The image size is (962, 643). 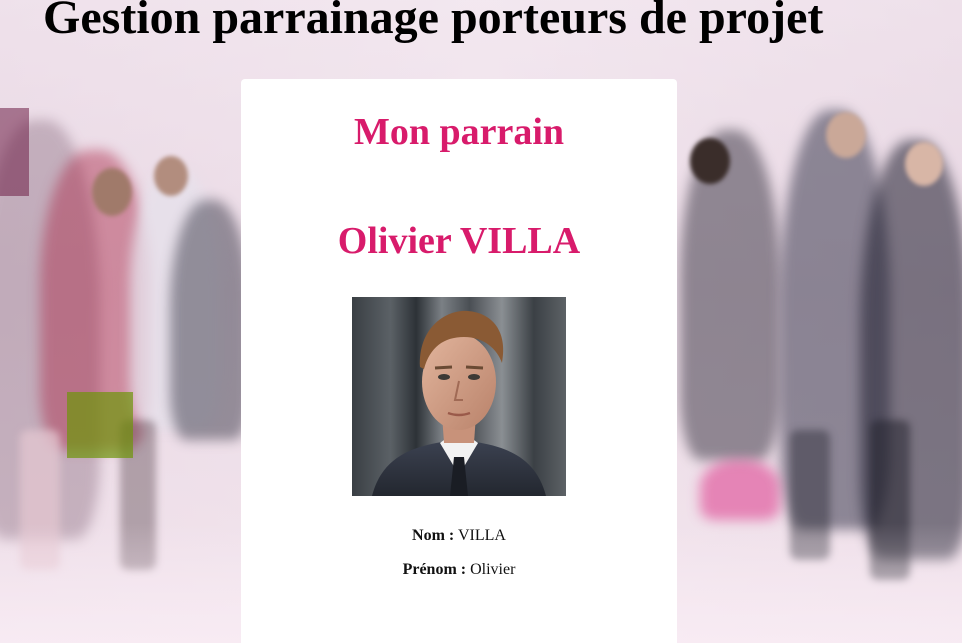 I want to click on card-heading: Mon parrain, so click(x=459, y=132).